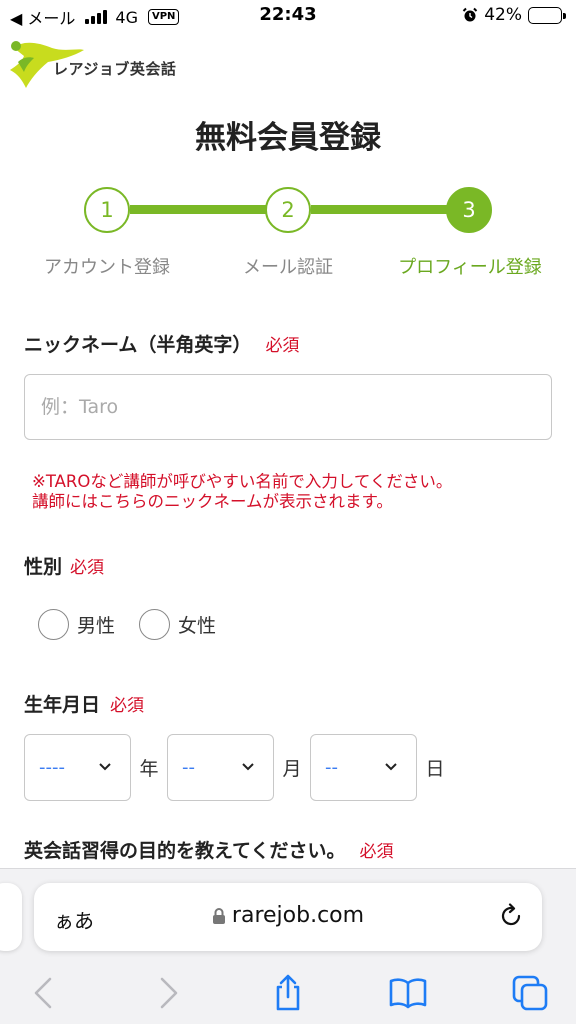 The height and width of the screenshot is (1024, 576). What do you see at coordinates (188, 767) in the screenshot?
I see `birth-month-value: --` at bounding box center [188, 767].